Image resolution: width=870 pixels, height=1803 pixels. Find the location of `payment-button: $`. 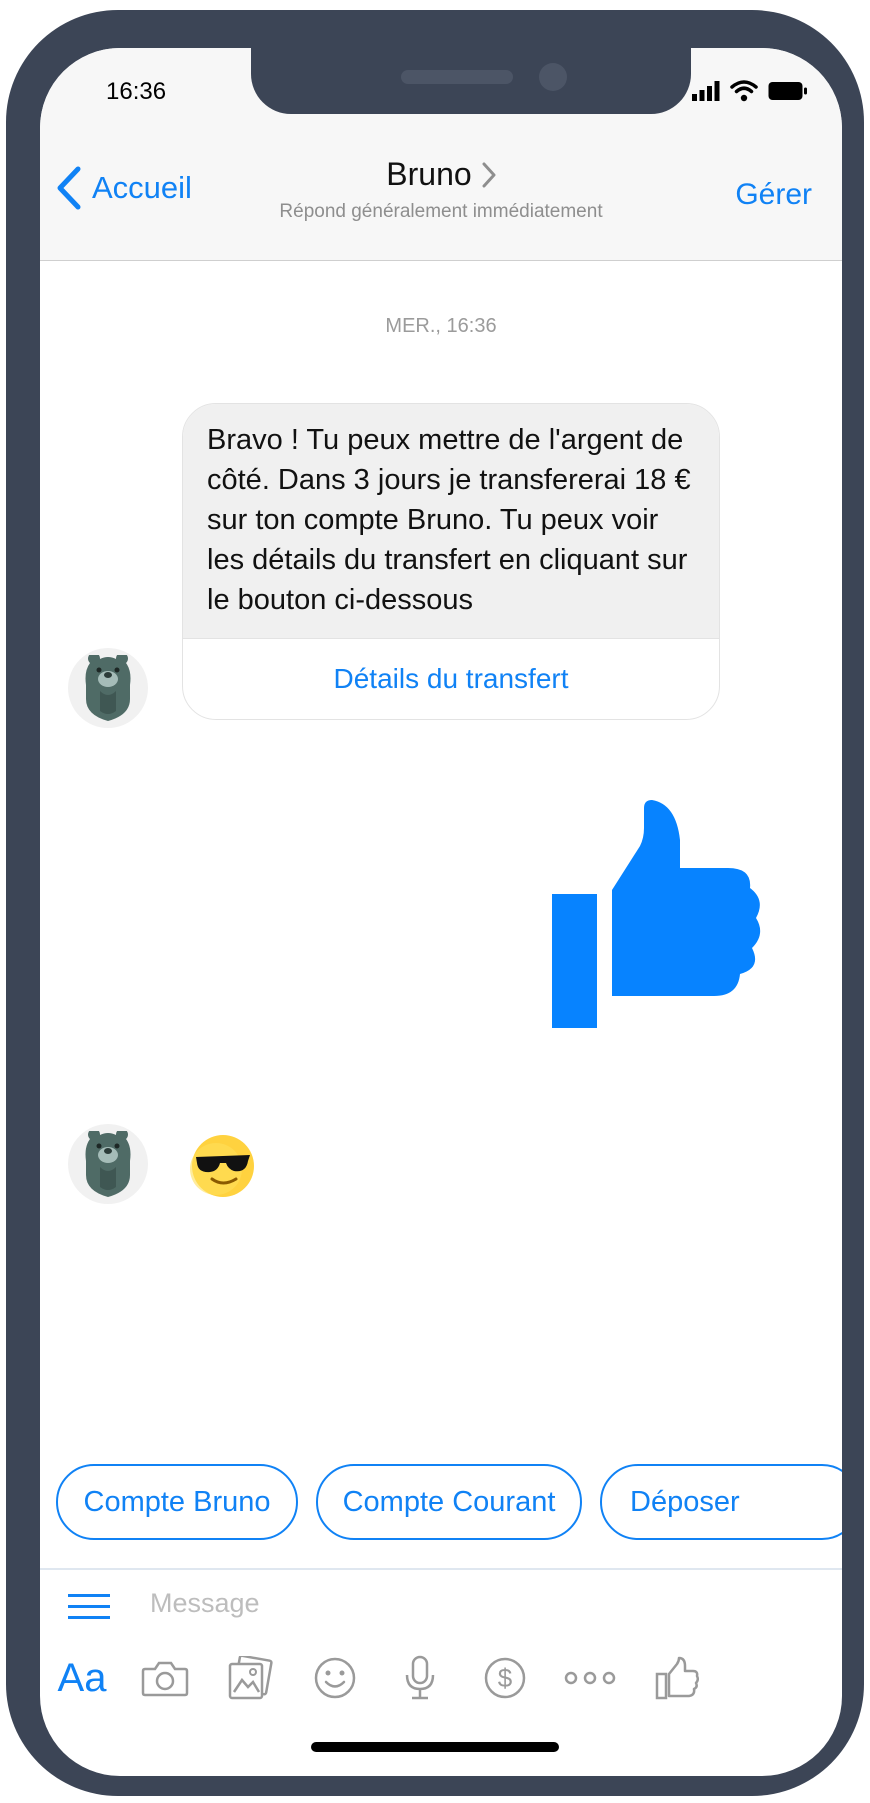

payment-button: $ is located at coordinates (505, 1678).